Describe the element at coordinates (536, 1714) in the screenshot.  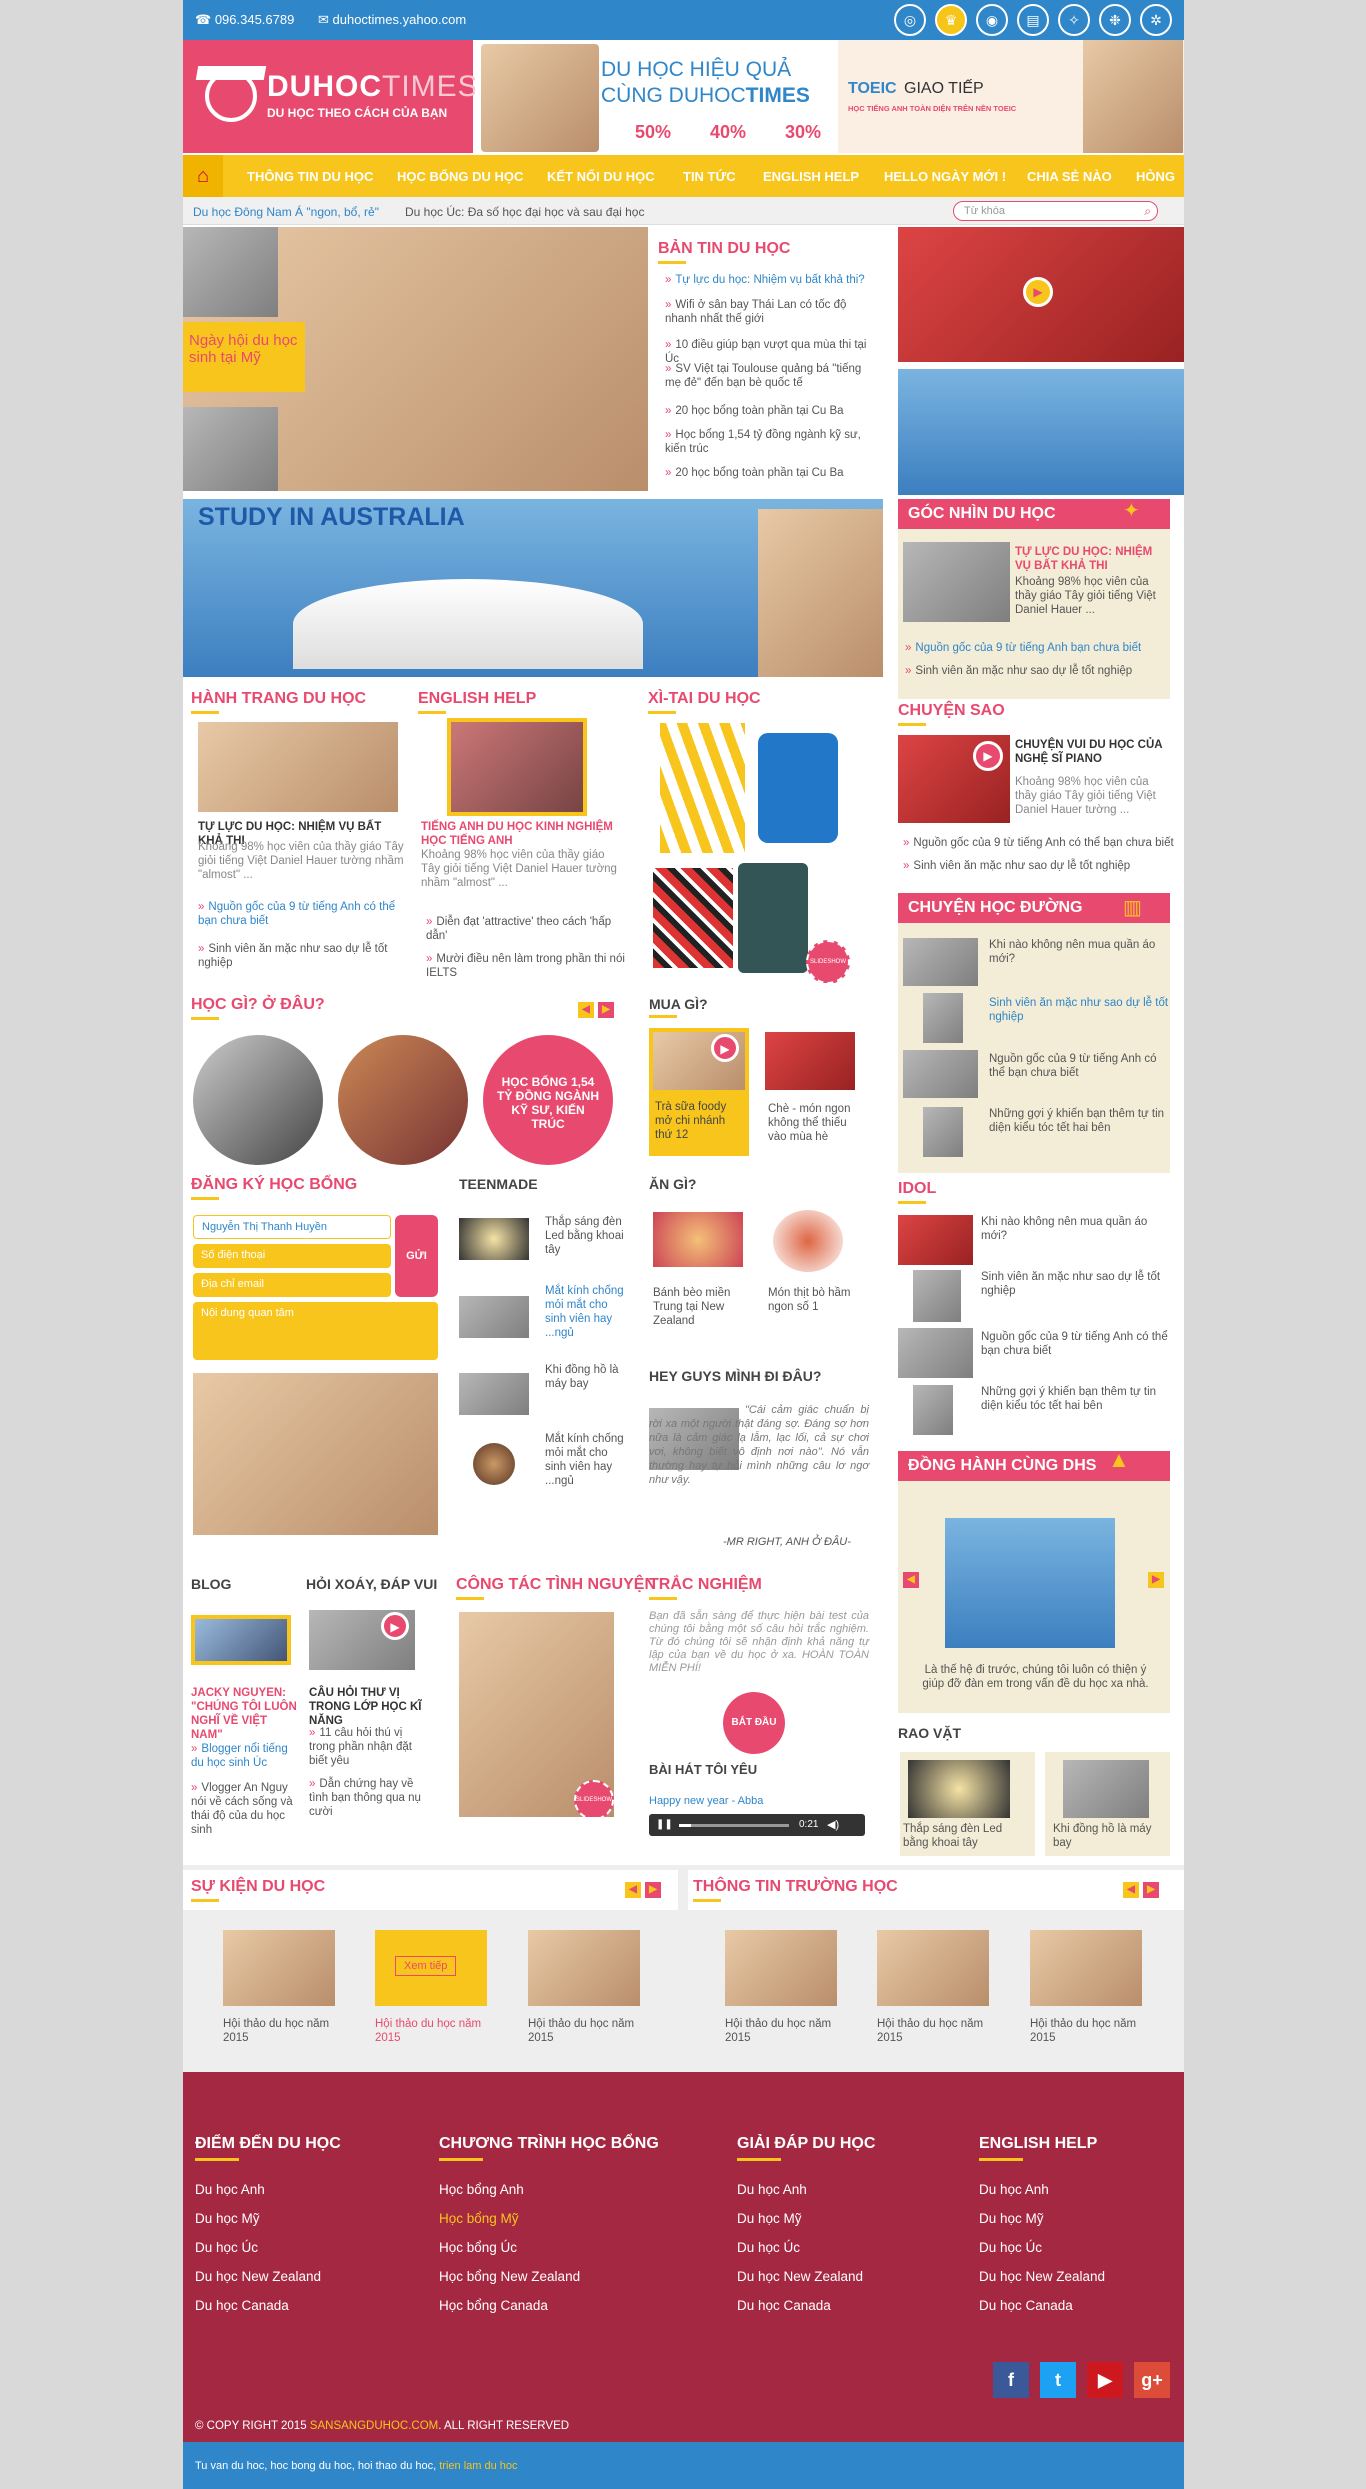
I see `volunteer-photo: SLIDESHOW` at that location.